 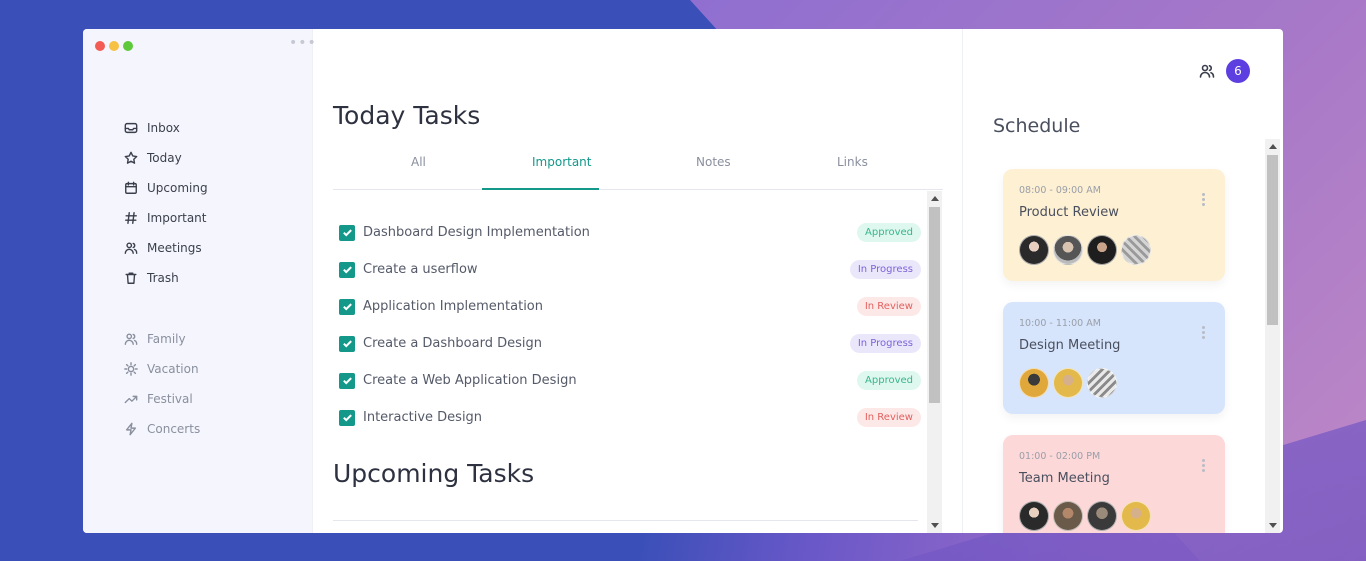 What do you see at coordinates (630, 343) in the screenshot?
I see `task-item: Create a Dashboard Design In Progress` at bounding box center [630, 343].